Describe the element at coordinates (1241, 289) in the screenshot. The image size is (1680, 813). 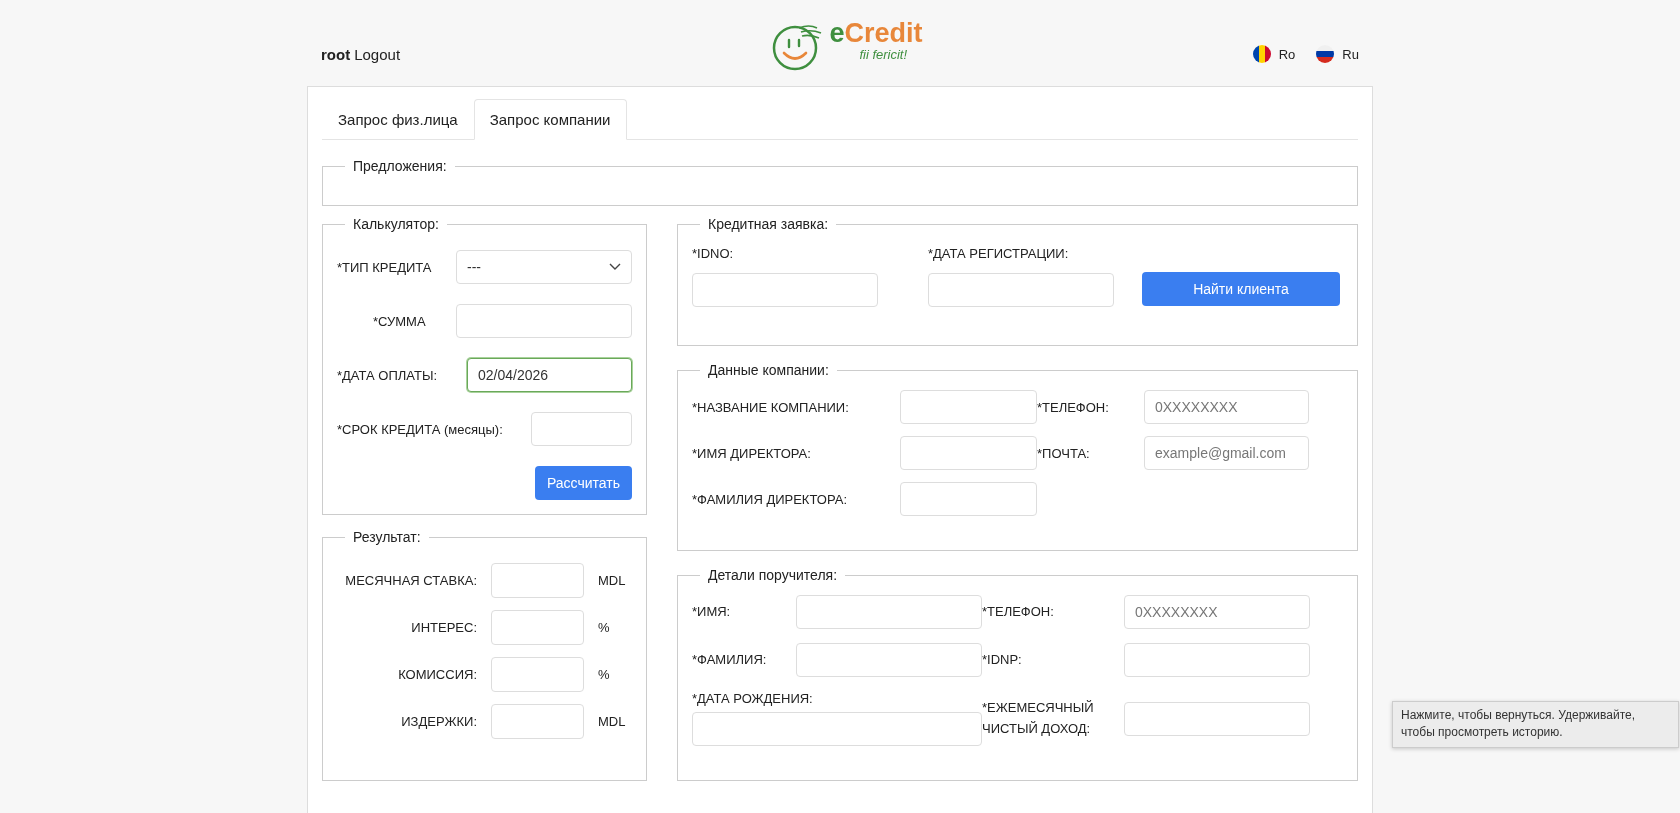
I see `find-client-button: Найти клиента` at that location.